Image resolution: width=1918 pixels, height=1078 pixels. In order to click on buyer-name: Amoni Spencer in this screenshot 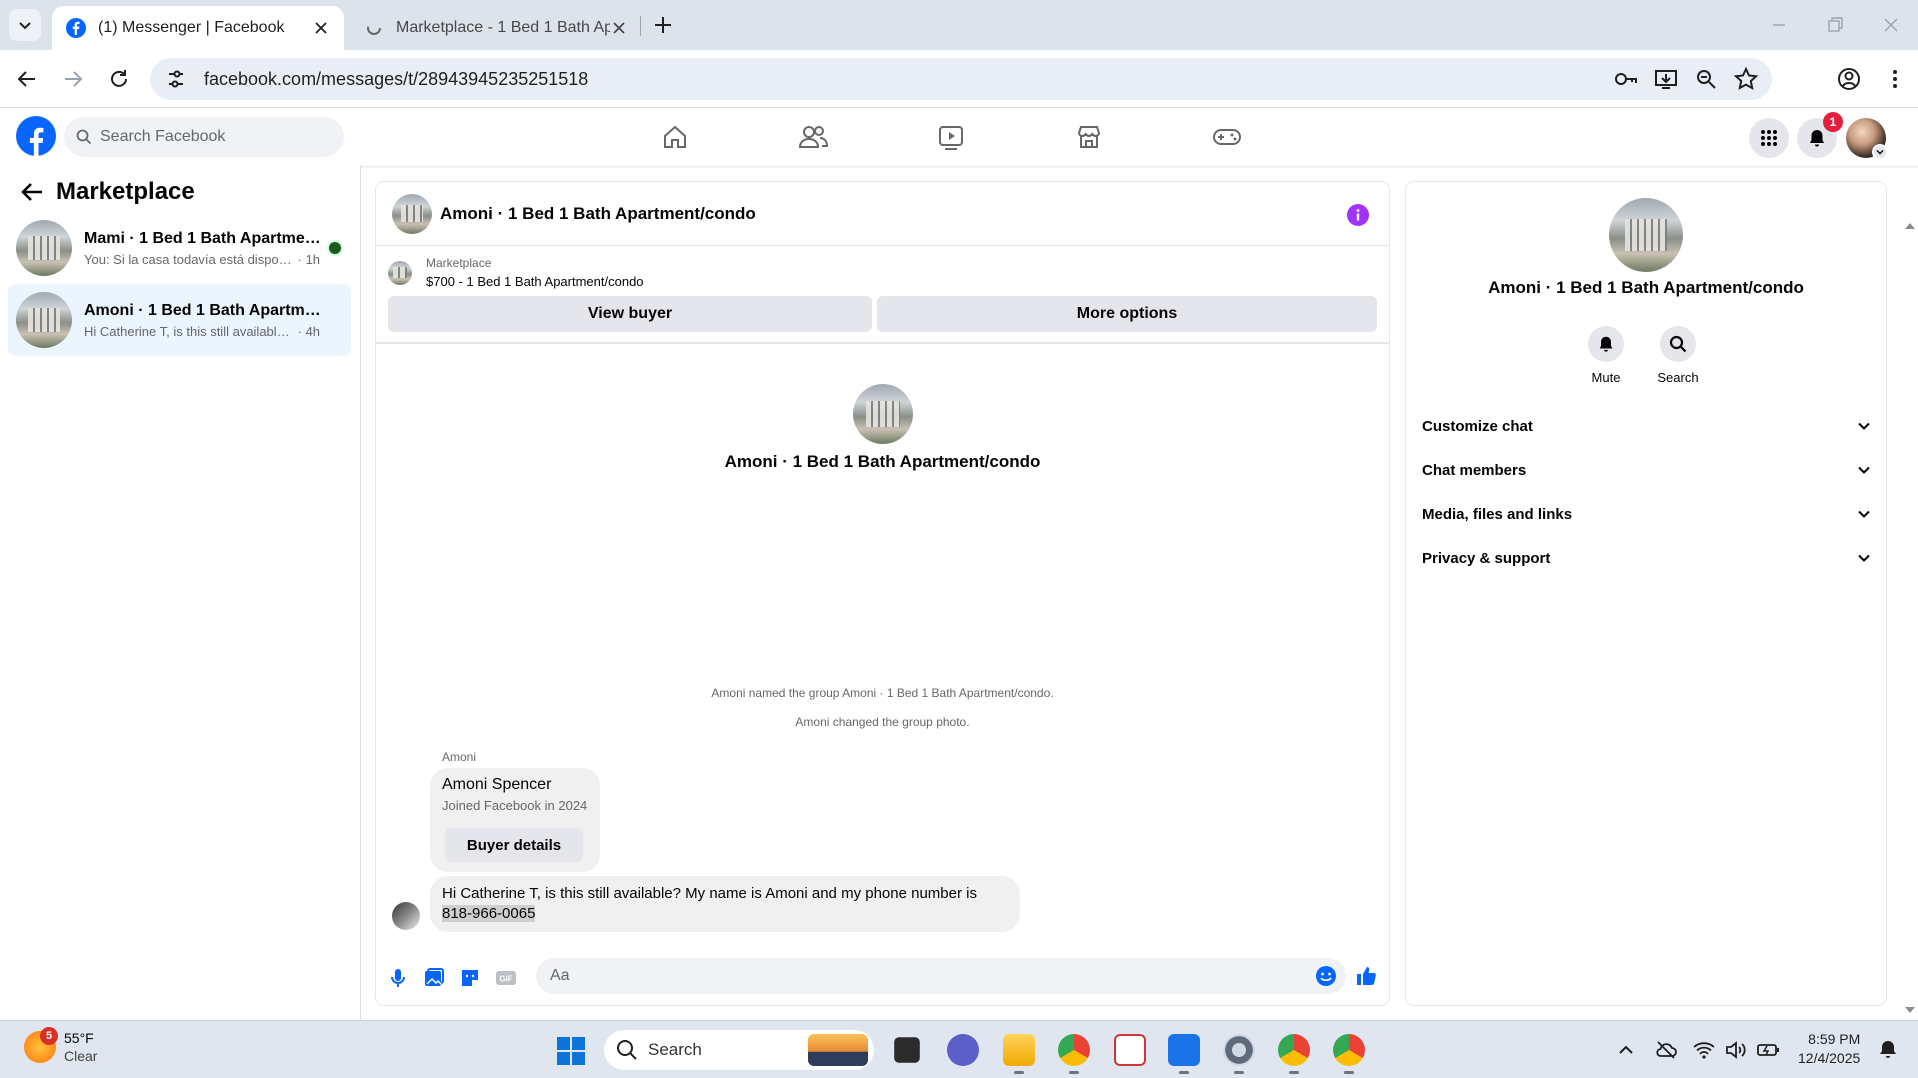, I will do `click(497, 784)`.